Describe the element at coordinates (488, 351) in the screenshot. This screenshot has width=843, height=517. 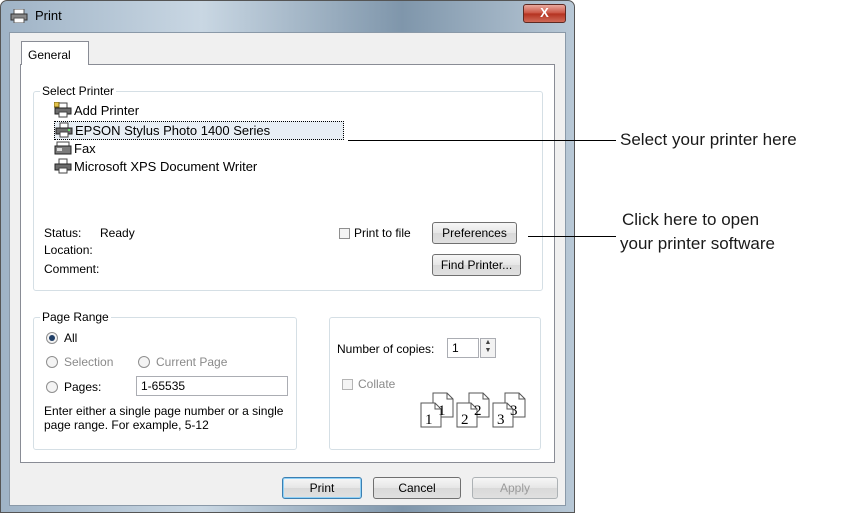
I see `chevron-down-icon: ▼` at that location.